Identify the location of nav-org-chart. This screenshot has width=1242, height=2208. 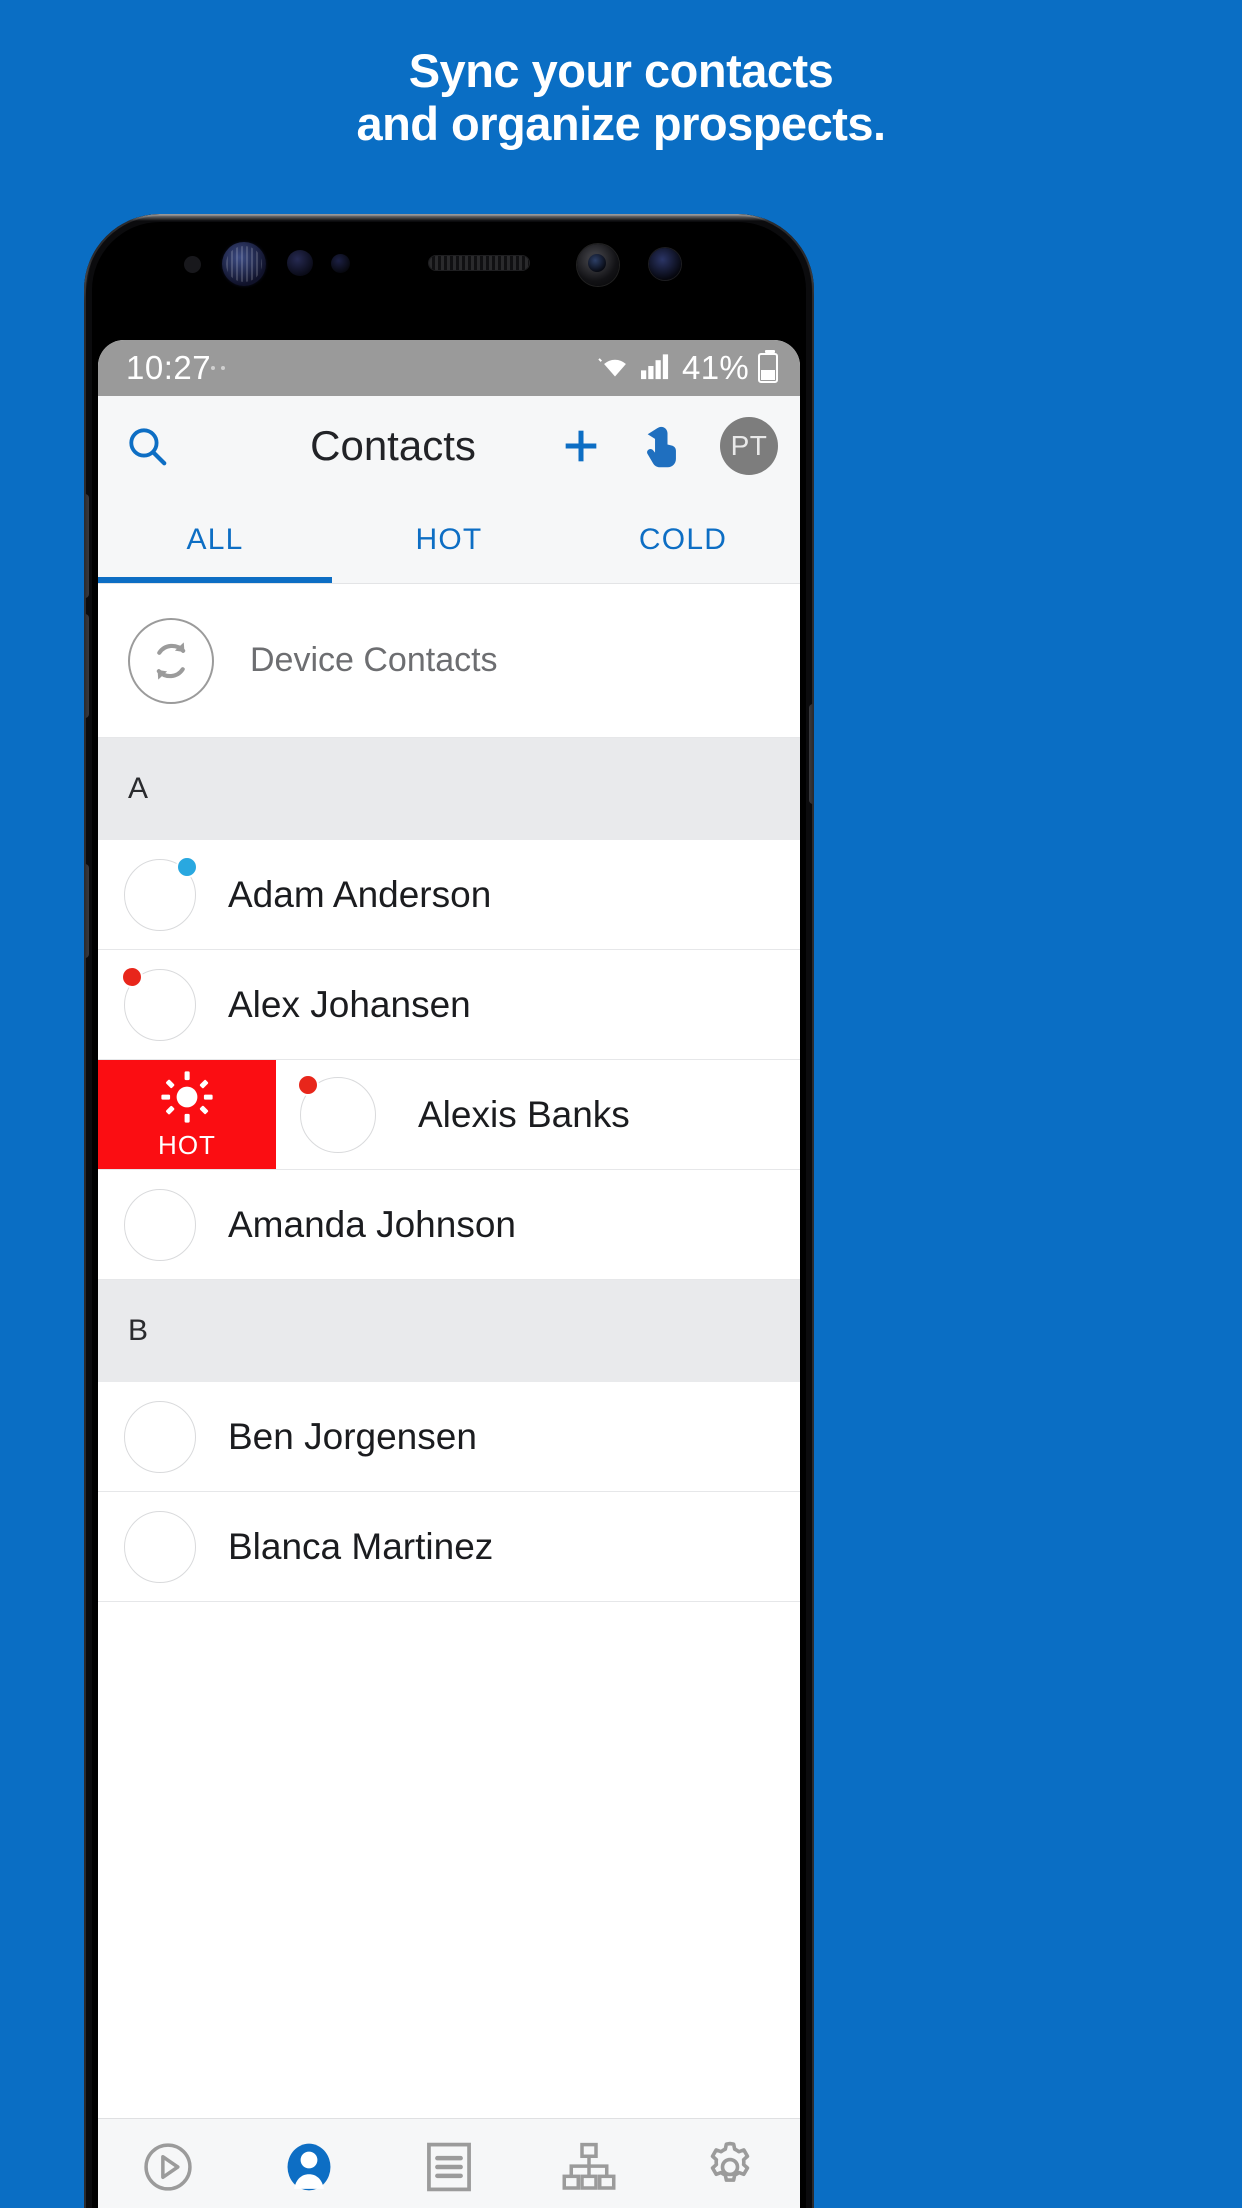
(589, 2167).